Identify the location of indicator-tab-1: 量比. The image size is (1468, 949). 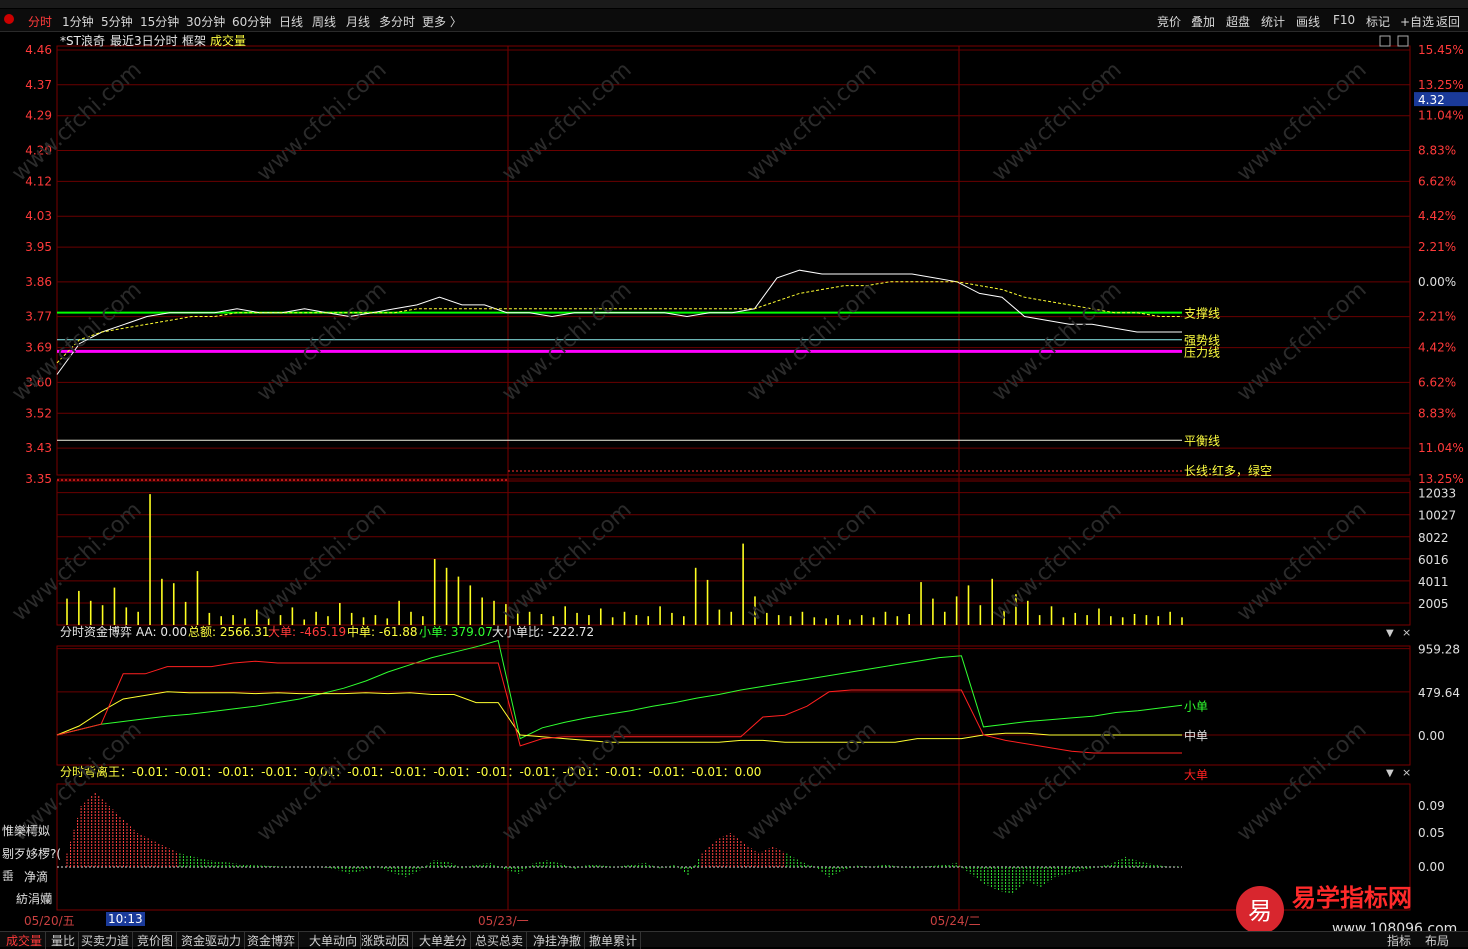
(64, 940).